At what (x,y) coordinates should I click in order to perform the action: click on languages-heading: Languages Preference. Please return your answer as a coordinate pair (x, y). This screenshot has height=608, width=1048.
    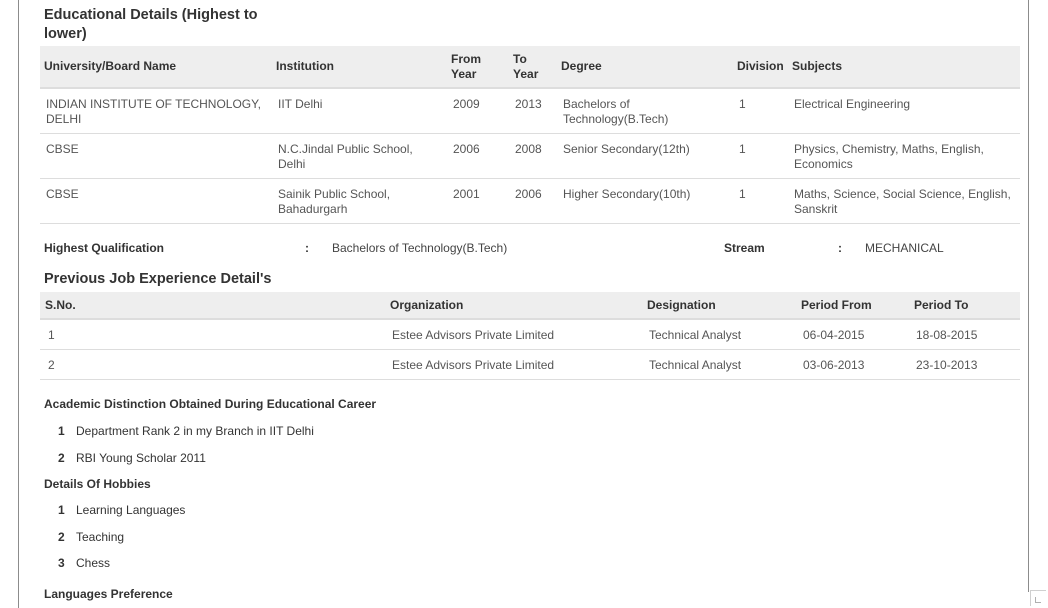
    Looking at the image, I should click on (108, 594).